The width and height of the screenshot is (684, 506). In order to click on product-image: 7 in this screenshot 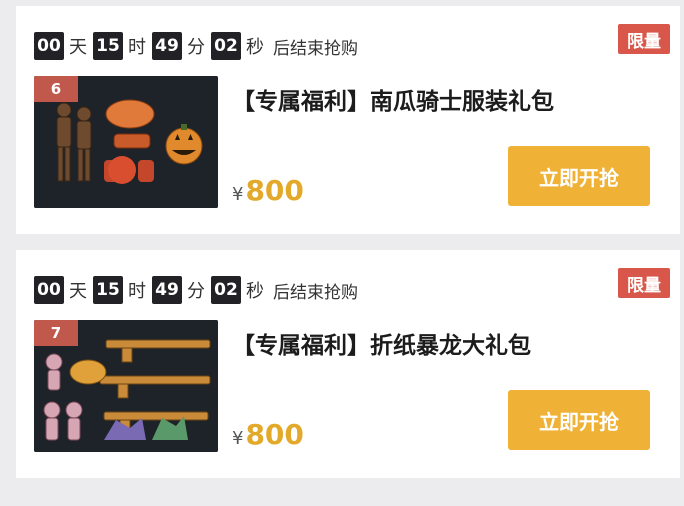, I will do `click(126, 386)`.